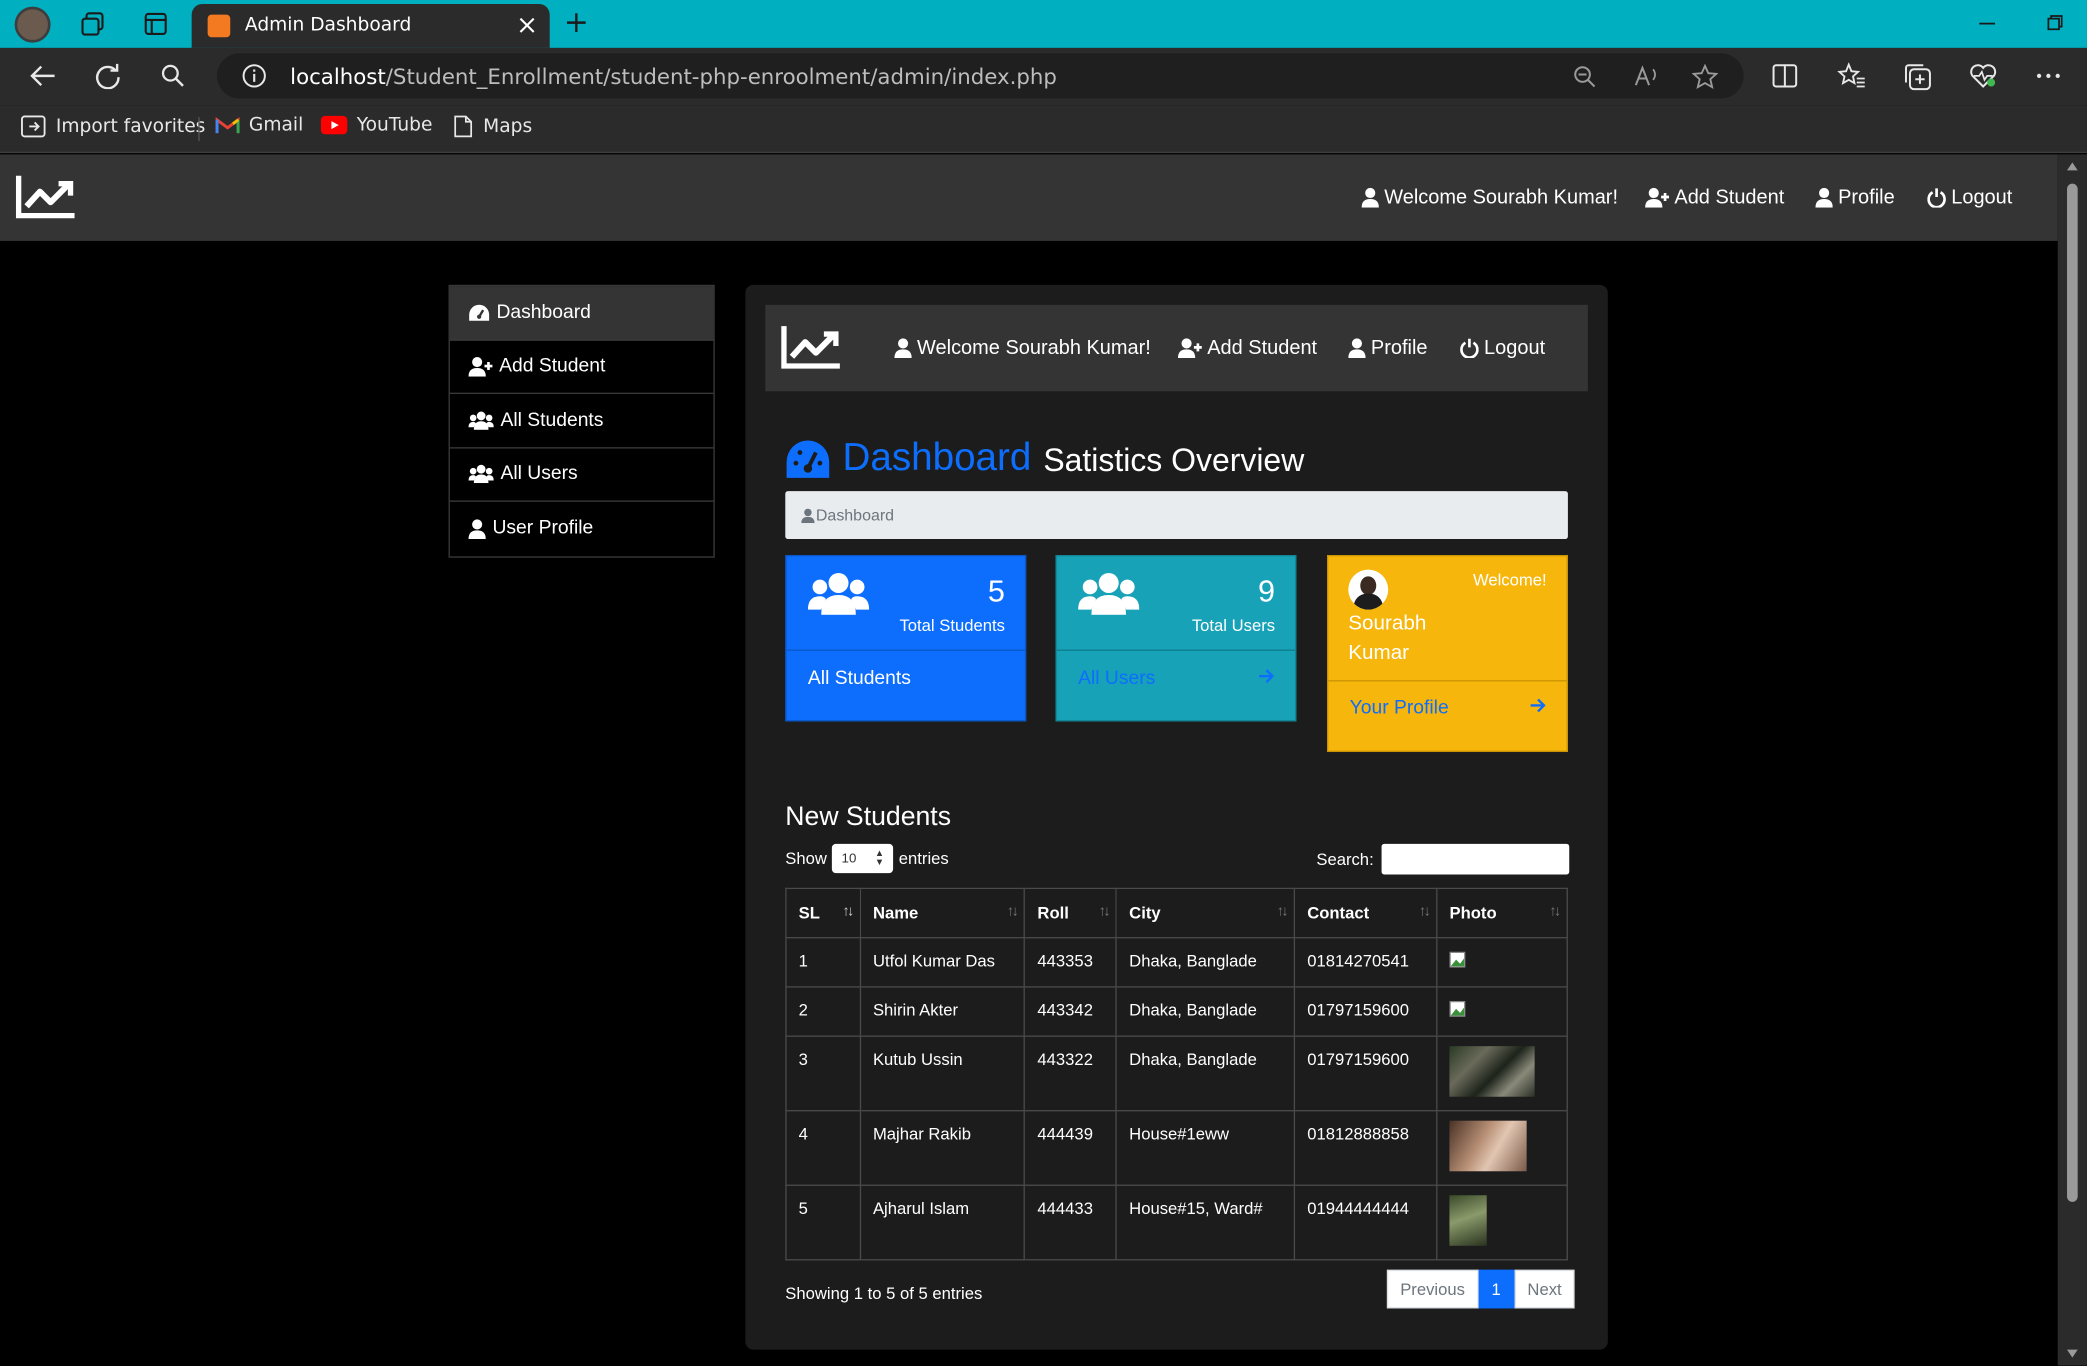 The height and width of the screenshot is (1366, 2087). Describe the element at coordinates (2072, 166) in the screenshot. I see `scroll-up-icon` at that location.